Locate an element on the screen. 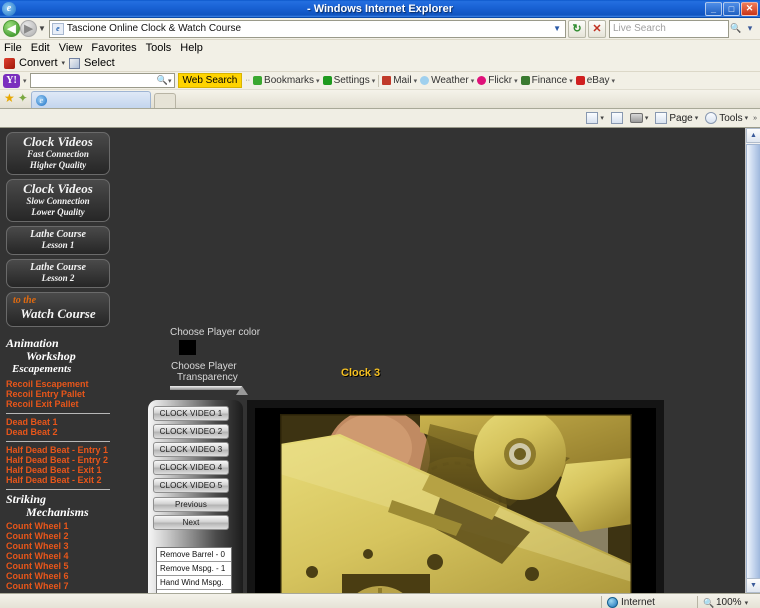 Image resolution: width=760 pixels, height=608 pixels. link-count-wheel-3: Count Wheel 3 is located at coordinates (58, 546).